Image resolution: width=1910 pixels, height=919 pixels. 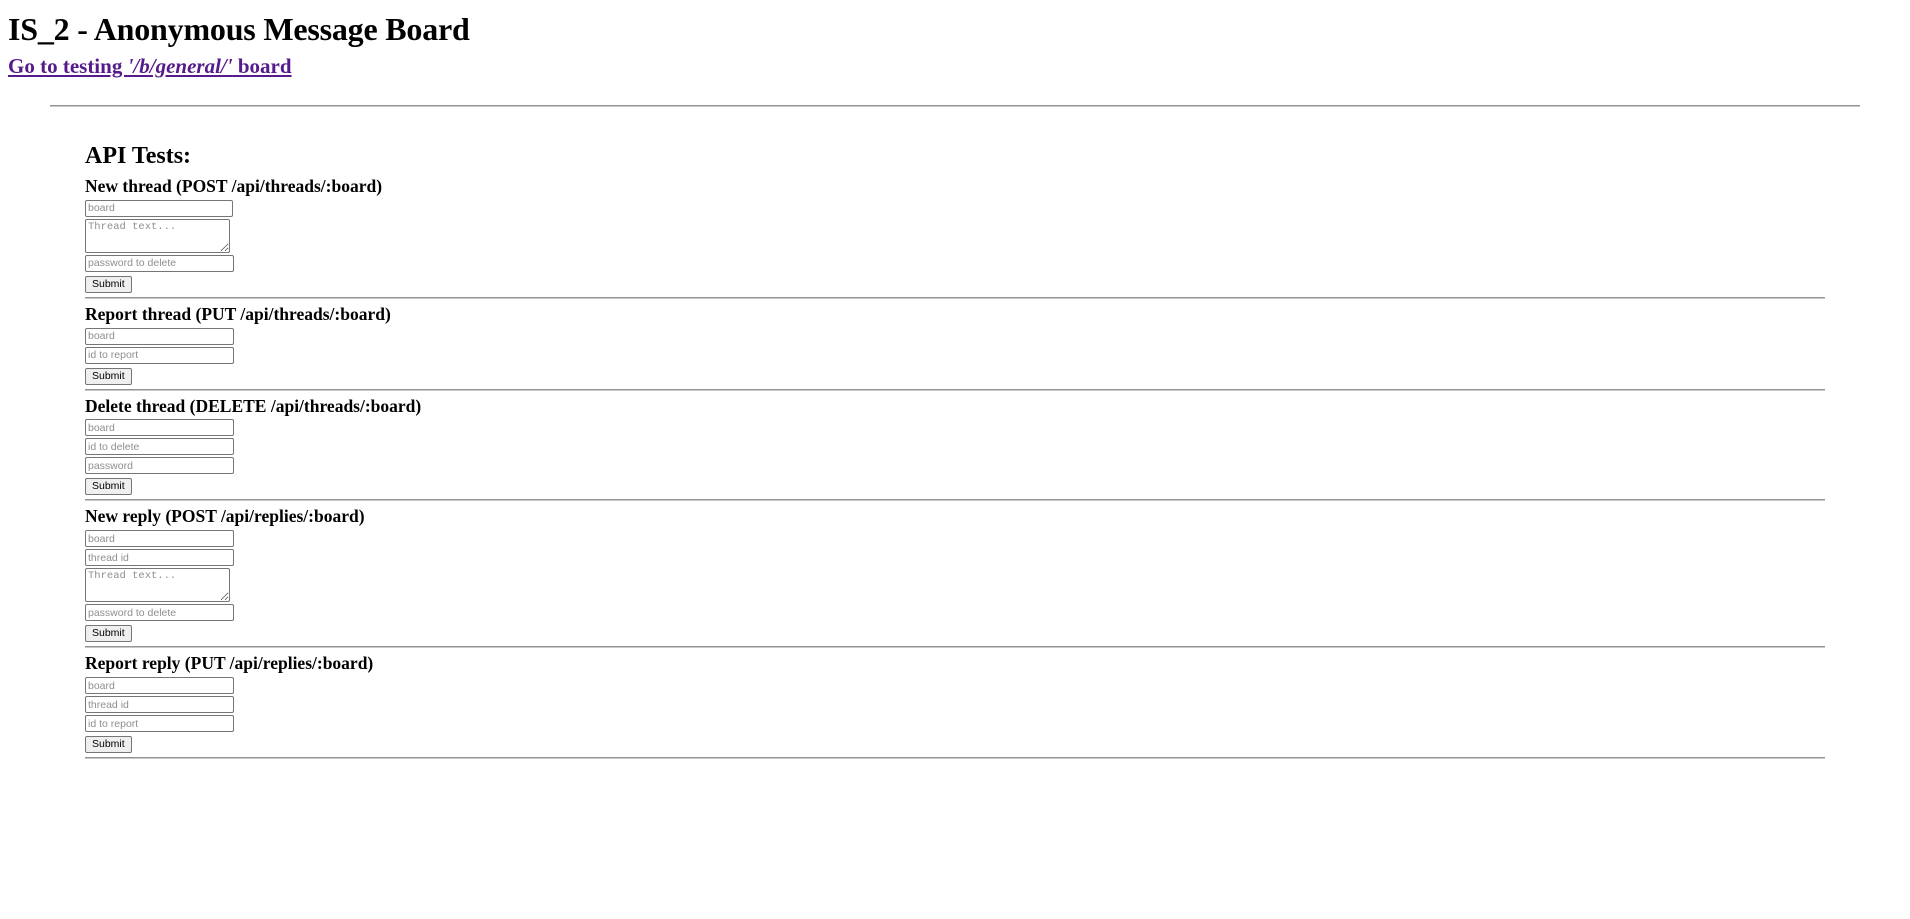 I want to click on form-heading: Report thread (PUT /api/threads/:board), so click(x=238, y=313).